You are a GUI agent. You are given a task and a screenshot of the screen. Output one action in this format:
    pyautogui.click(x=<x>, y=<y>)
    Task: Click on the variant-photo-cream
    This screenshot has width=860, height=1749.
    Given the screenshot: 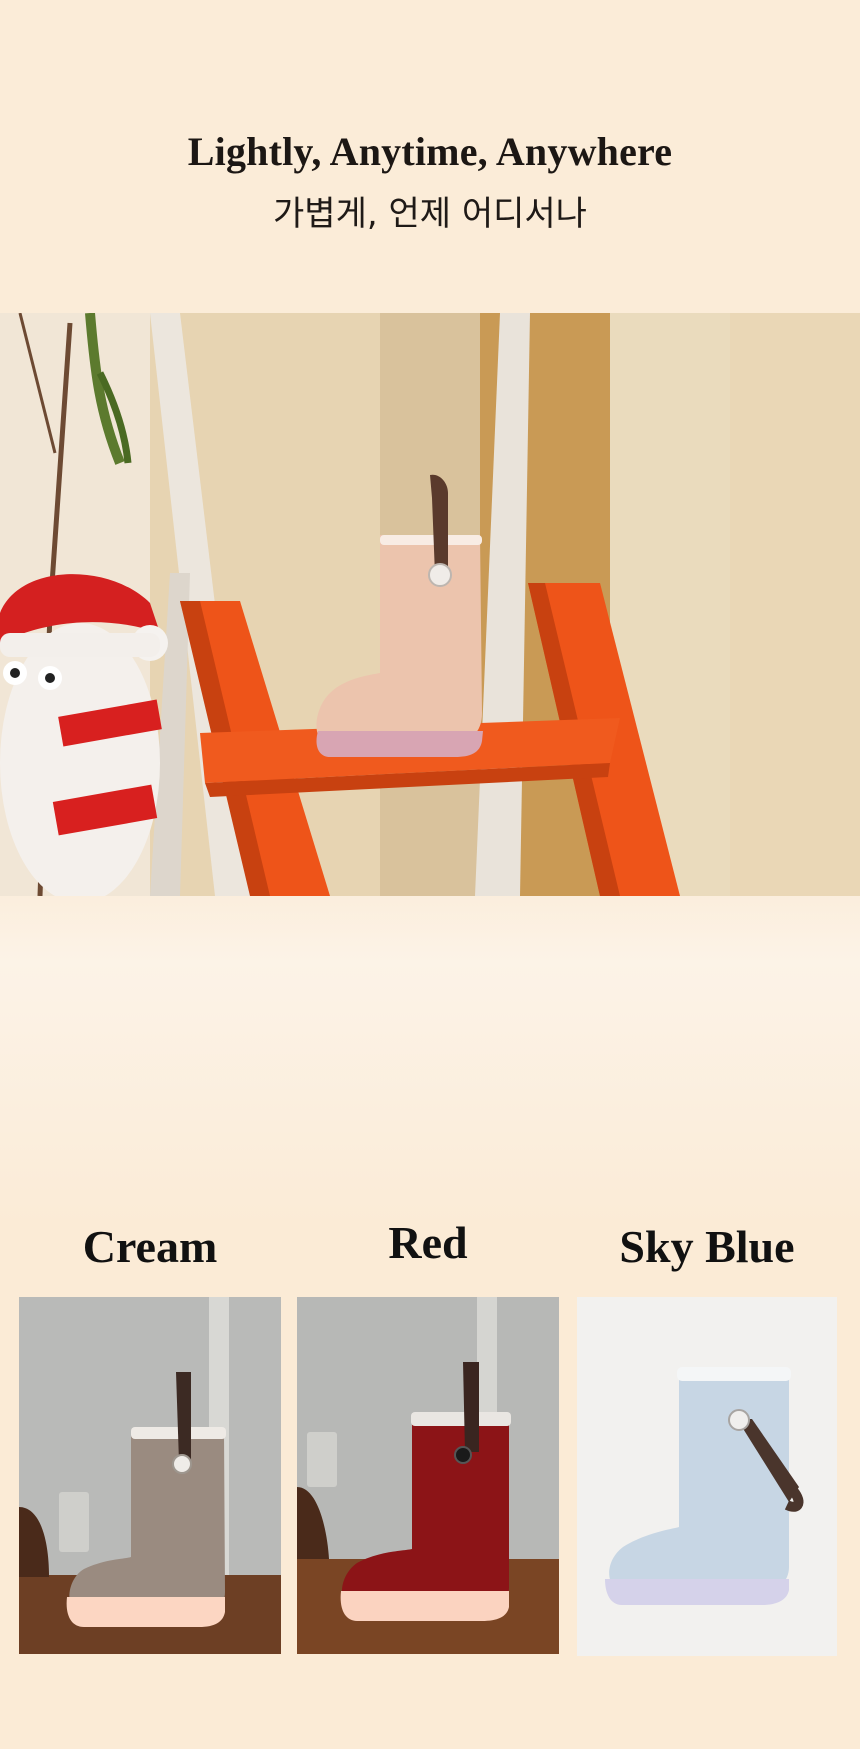 What is the action you would take?
    pyautogui.click(x=150, y=1475)
    